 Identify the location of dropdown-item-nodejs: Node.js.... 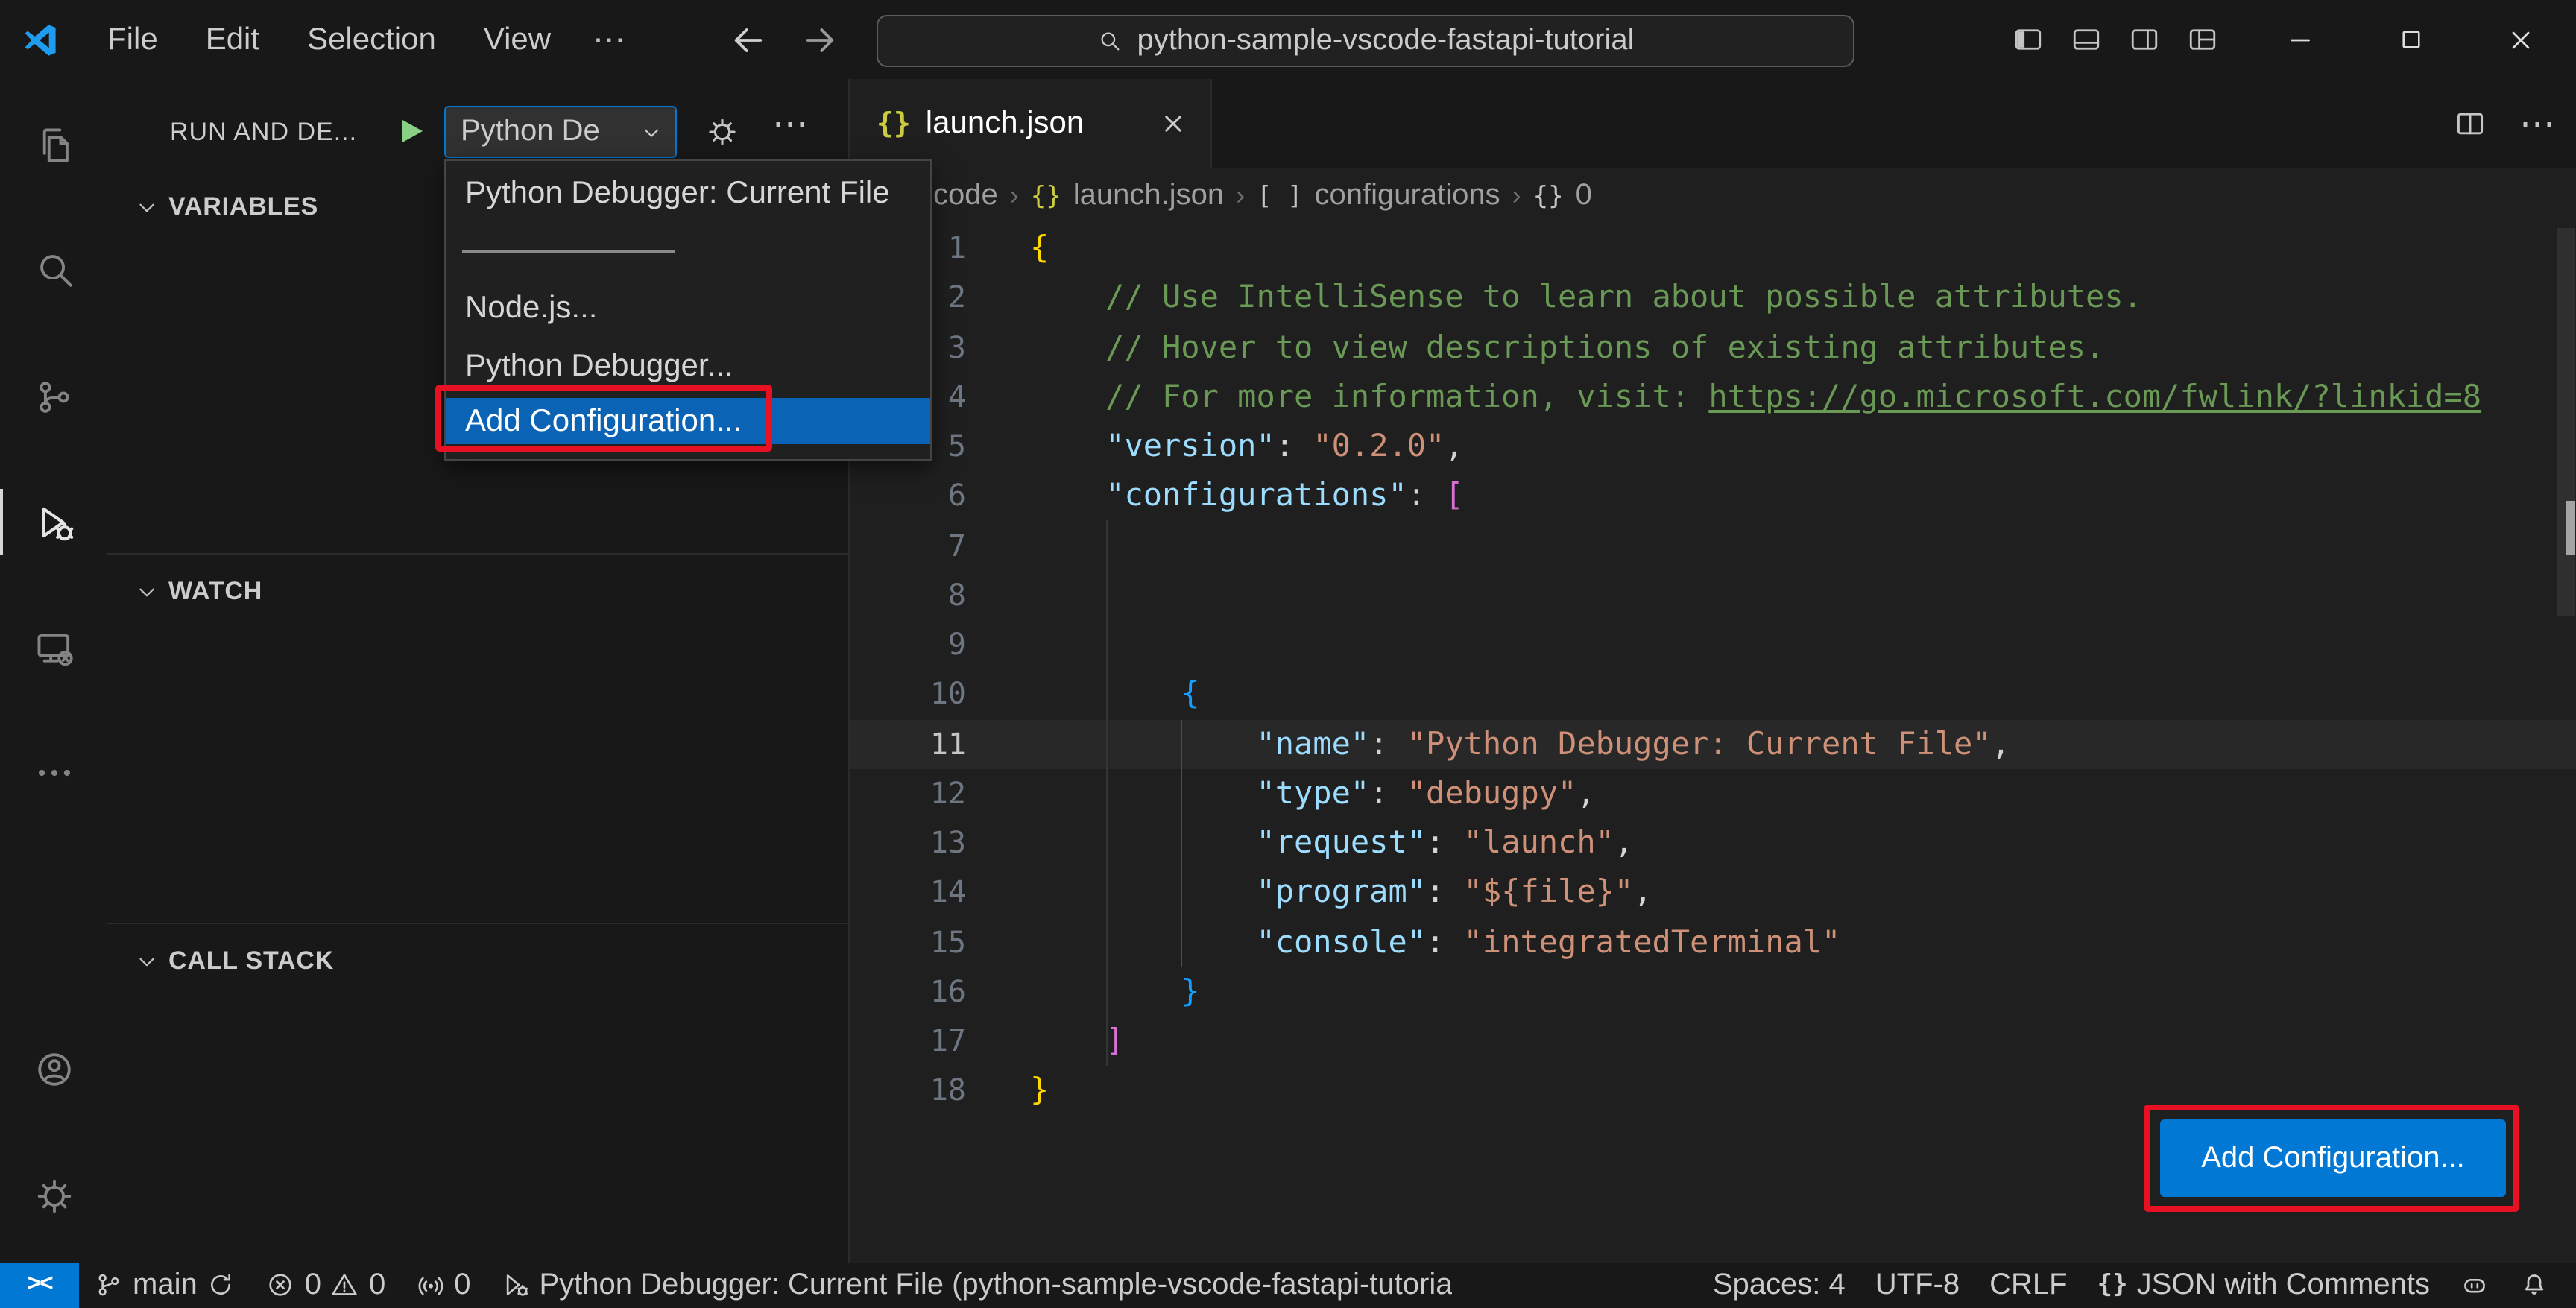
(688, 308).